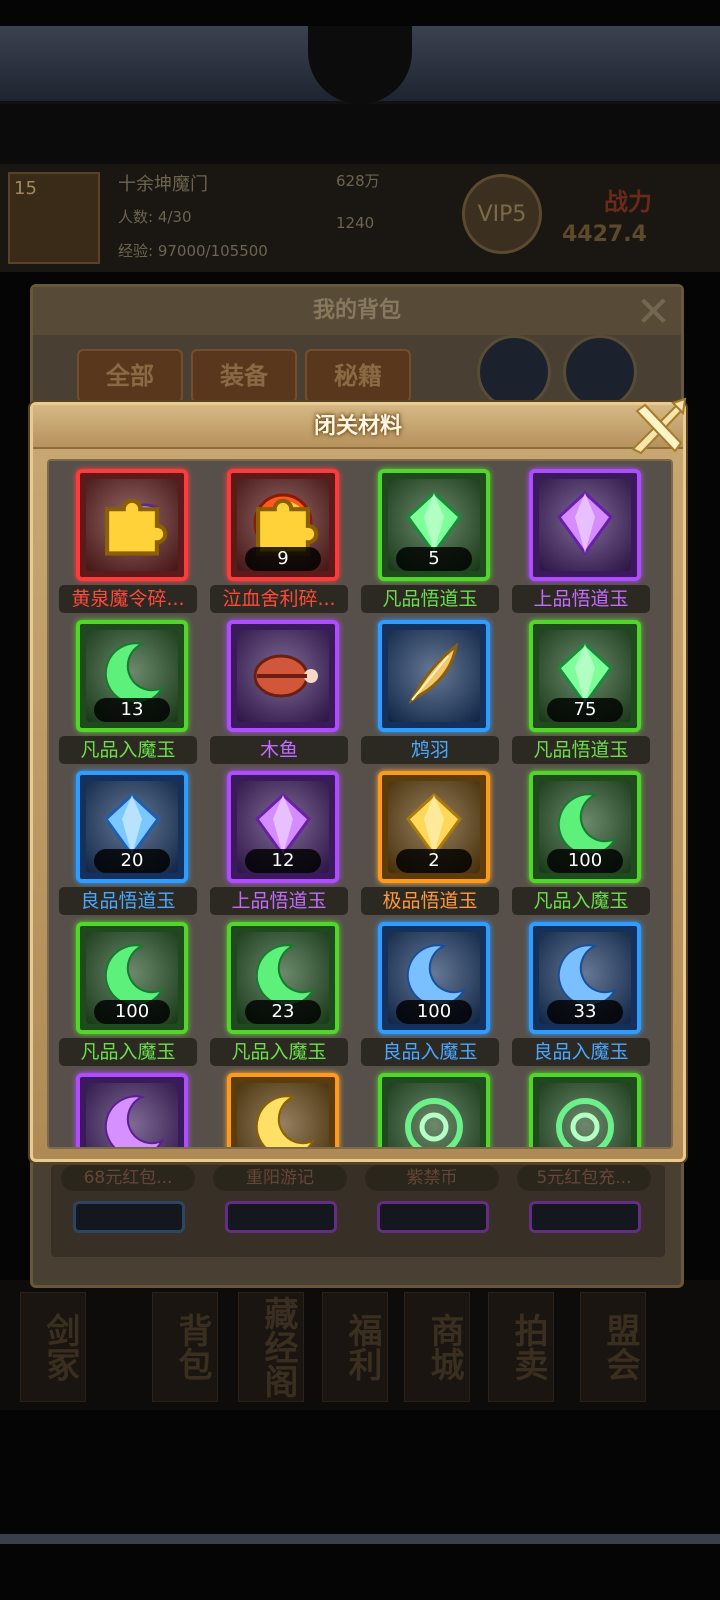 This screenshot has width=720, height=1600. Describe the element at coordinates (283, 1012) in the screenshot. I see `item-count: 23` at that location.